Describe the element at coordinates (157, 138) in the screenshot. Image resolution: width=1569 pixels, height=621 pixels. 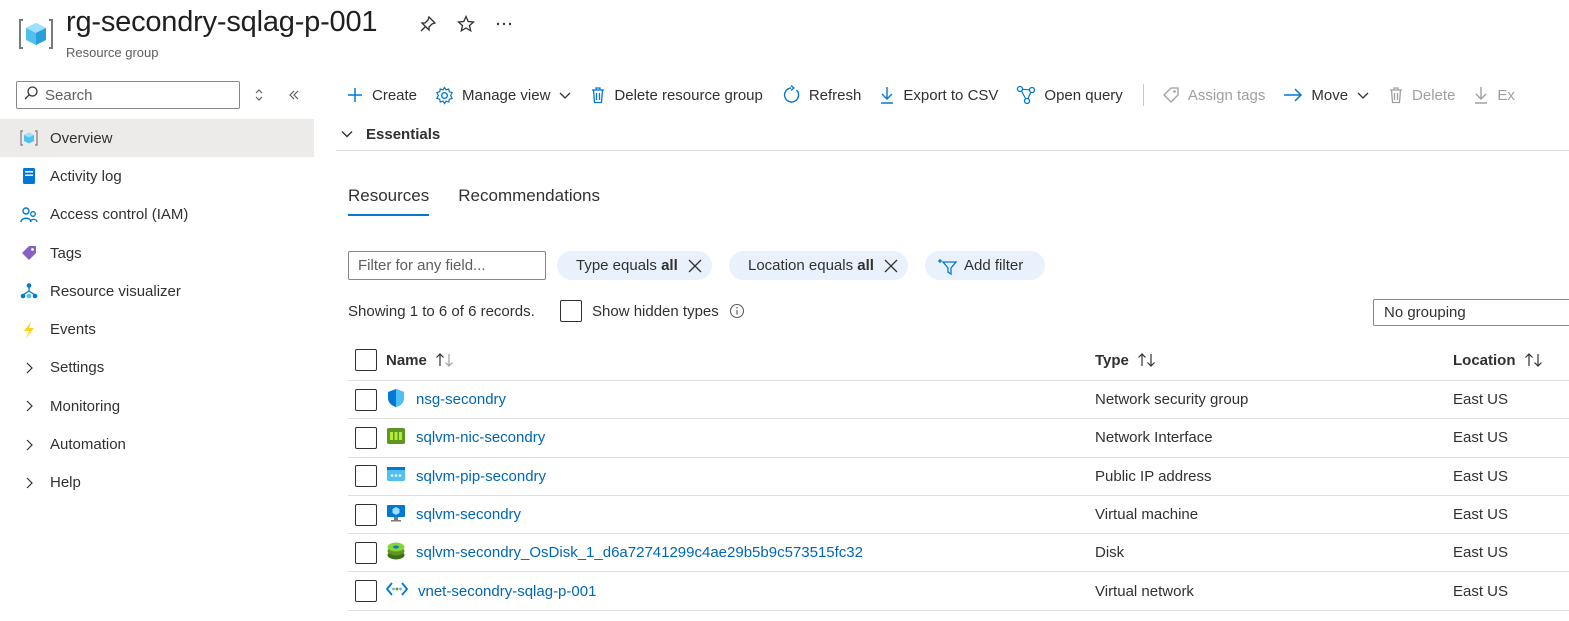
I see `sidebar-item-overview: Overview` at that location.